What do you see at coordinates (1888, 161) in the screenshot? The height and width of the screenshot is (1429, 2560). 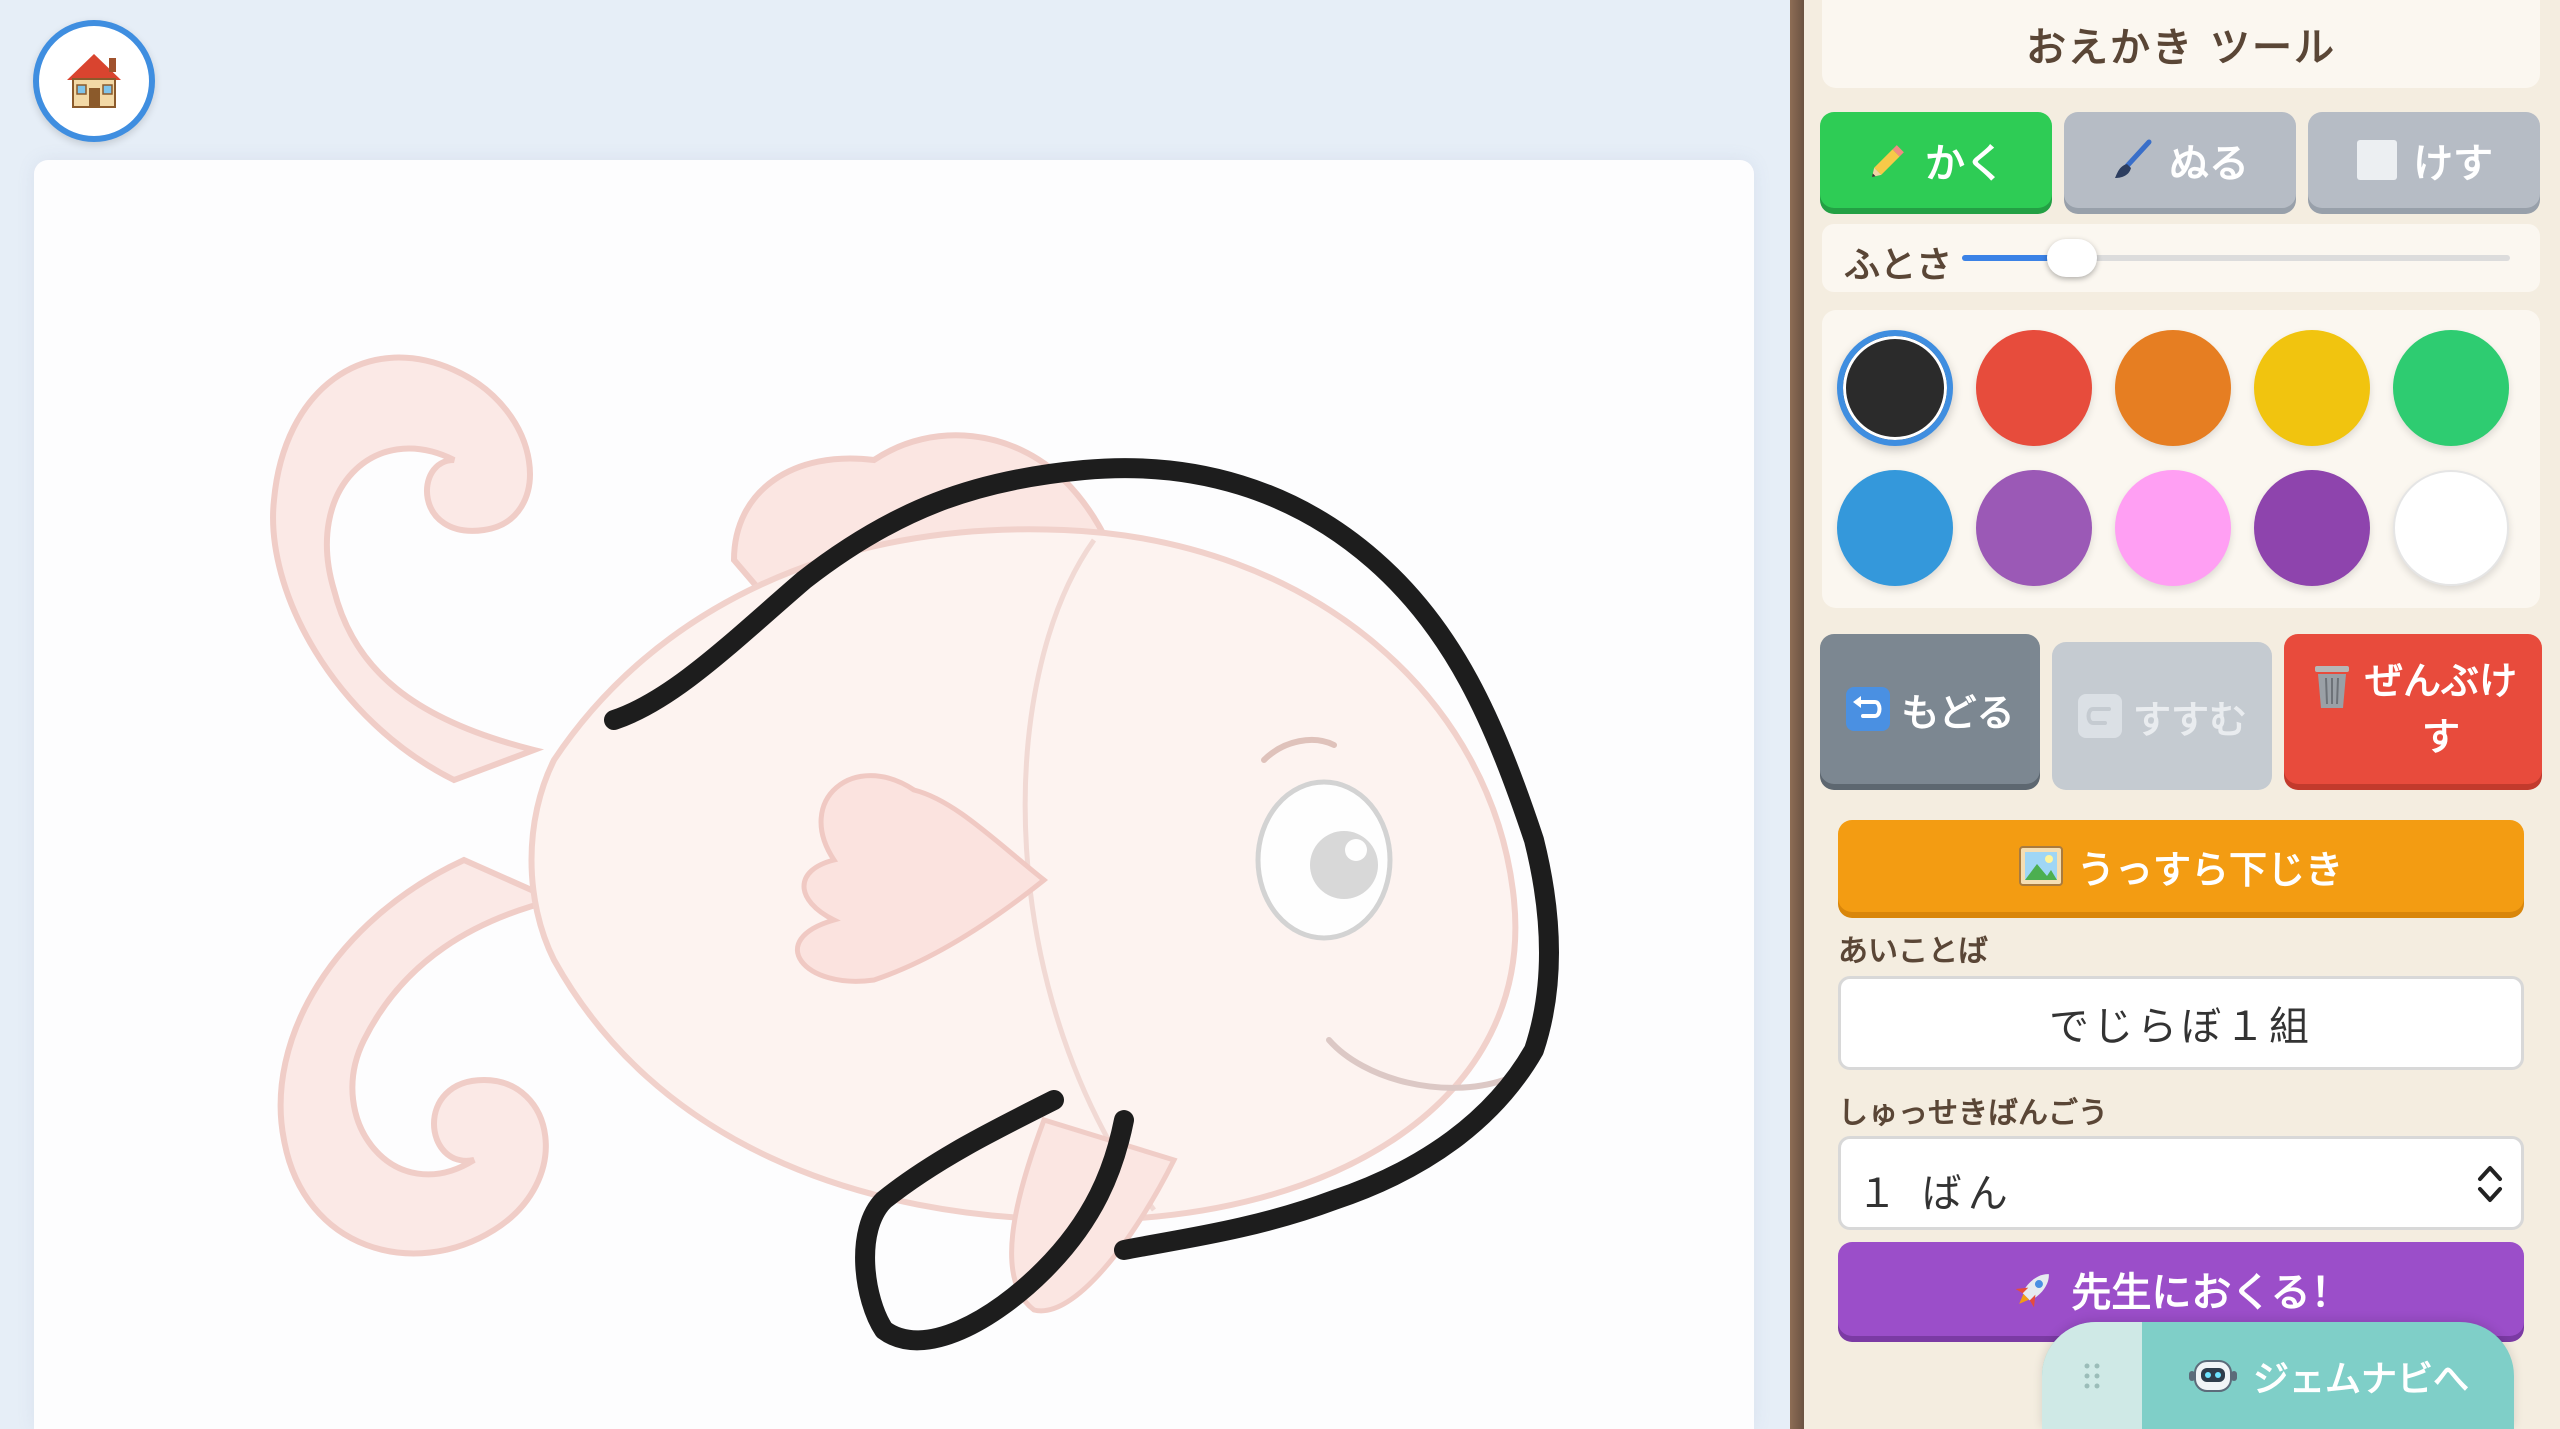 I see `pencil-icon` at bounding box center [1888, 161].